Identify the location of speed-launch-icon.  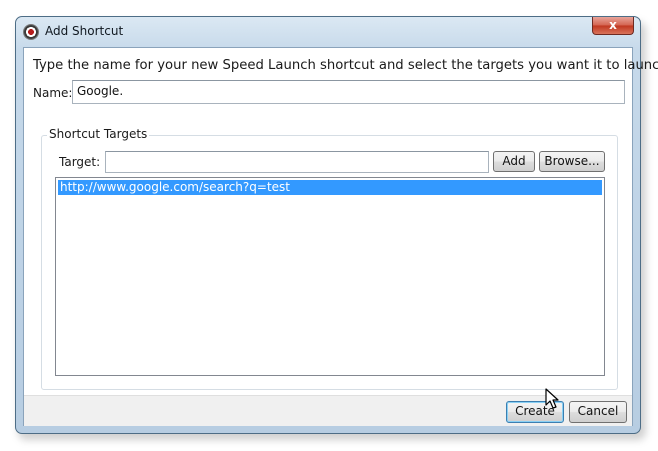
(31, 32).